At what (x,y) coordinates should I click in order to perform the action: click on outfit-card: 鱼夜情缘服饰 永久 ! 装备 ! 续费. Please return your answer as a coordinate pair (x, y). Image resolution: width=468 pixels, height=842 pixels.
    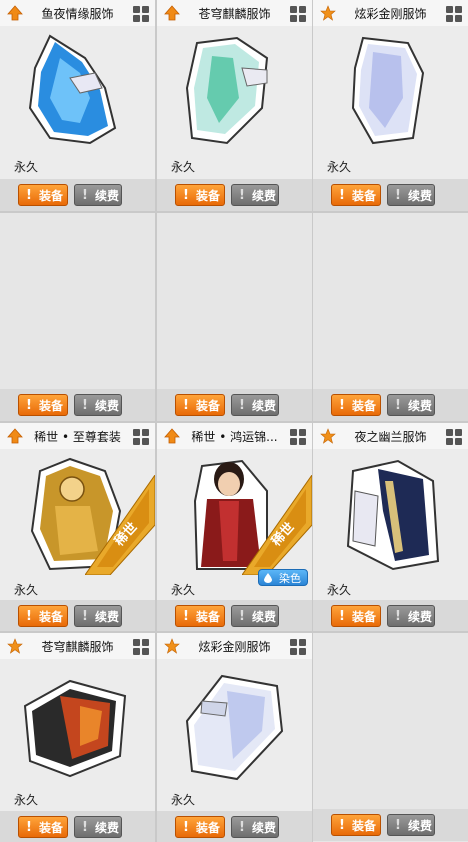
    Looking at the image, I should click on (77, 105).